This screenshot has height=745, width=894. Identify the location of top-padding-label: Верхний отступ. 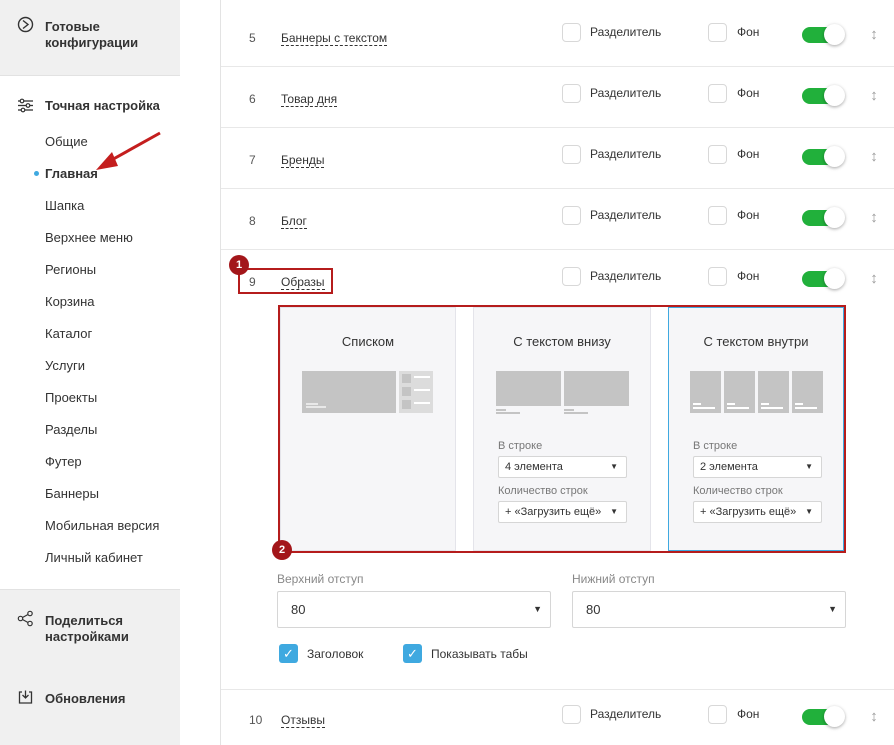
(320, 579).